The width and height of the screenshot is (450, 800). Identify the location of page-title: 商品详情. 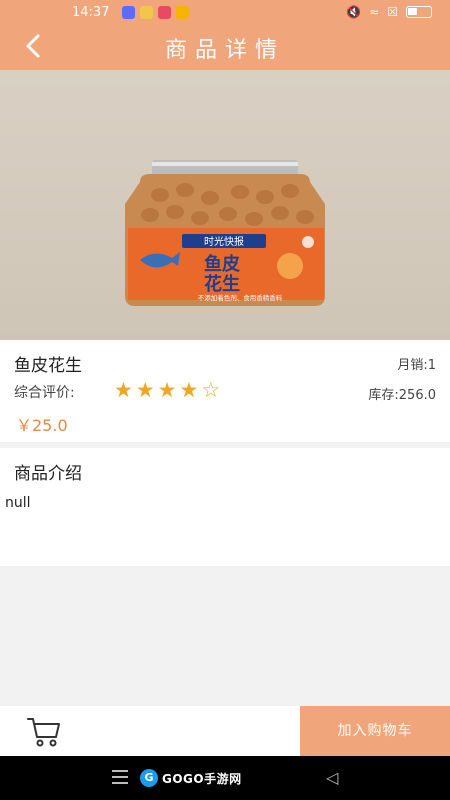
(224, 50).